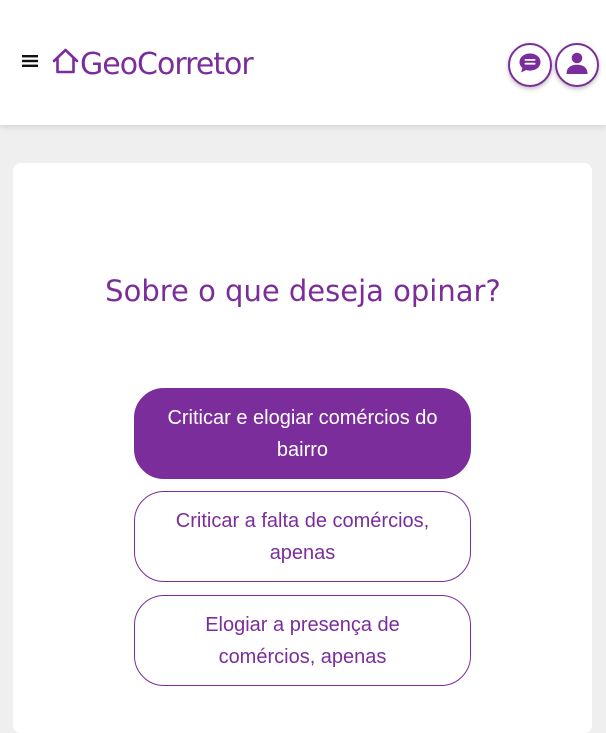  I want to click on menu-button, so click(30, 63).